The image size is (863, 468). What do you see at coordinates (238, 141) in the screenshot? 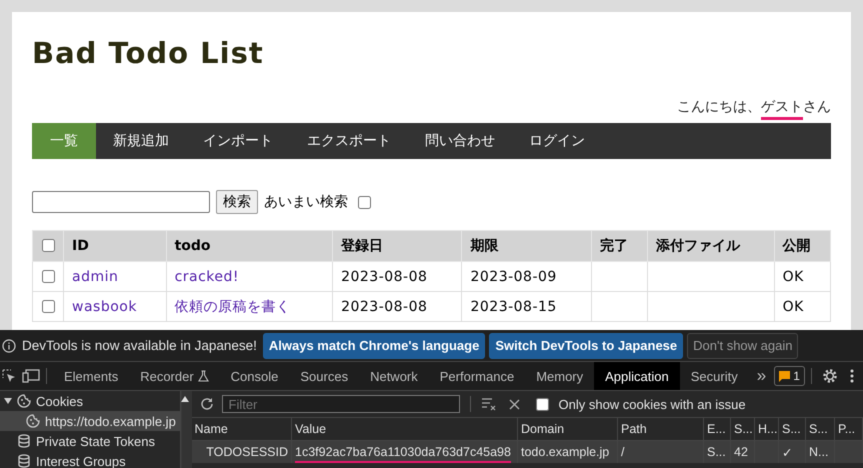
I see `nav-tab: インポート` at bounding box center [238, 141].